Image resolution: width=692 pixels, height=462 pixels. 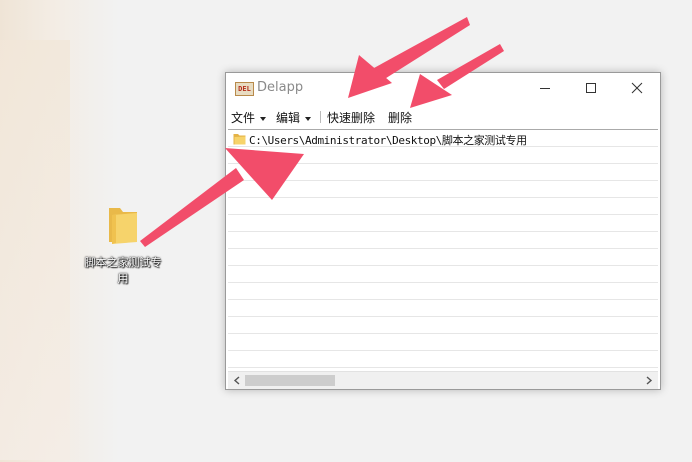 What do you see at coordinates (400, 117) in the screenshot?
I see `delete-button: 删除` at bounding box center [400, 117].